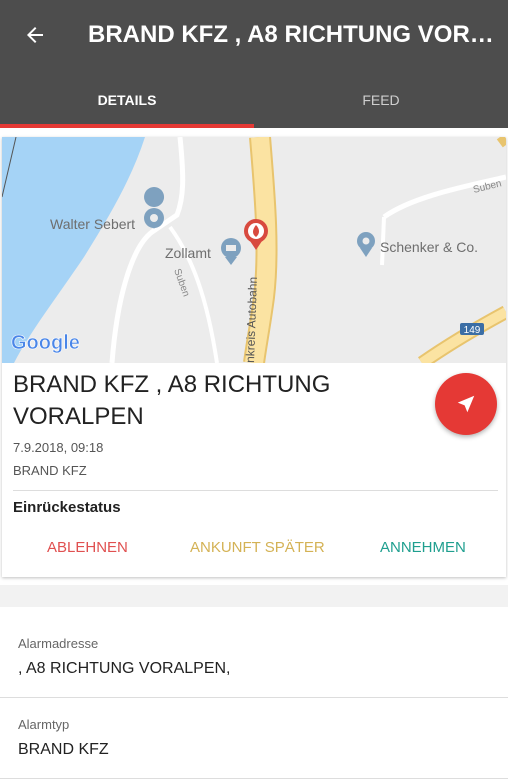  Describe the element at coordinates (172, 400) in the screenshot. I see `incident-title: BRAND KFZ , A8 RICHTUNG VORALPEN` at that location.